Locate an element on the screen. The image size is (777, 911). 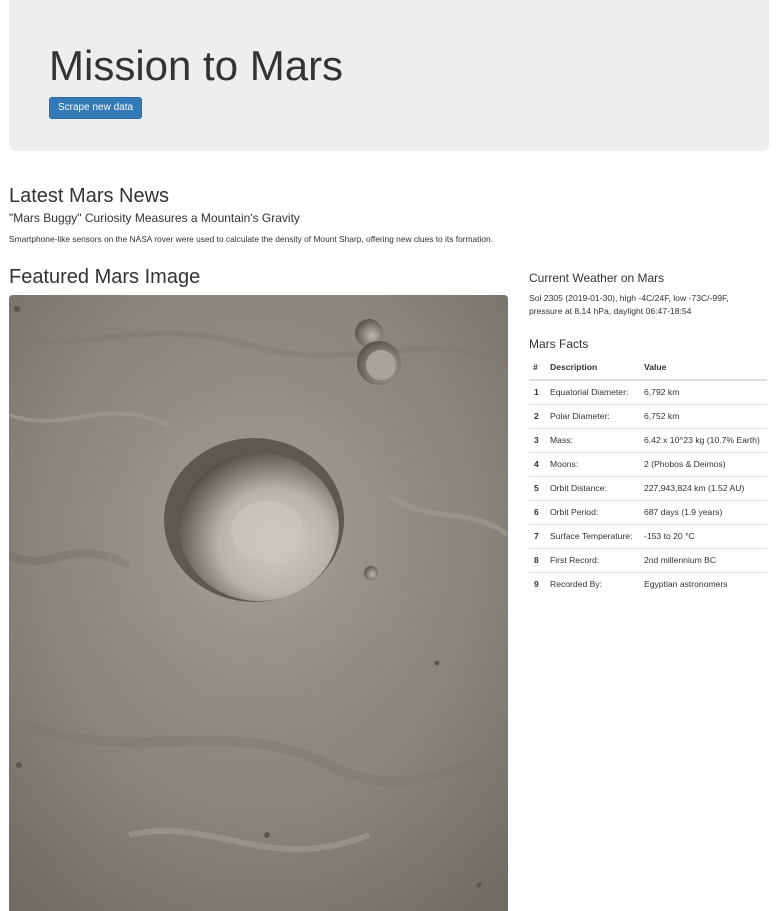
row-description: Equatorial Diameter: is located at coordinates (593, 392).